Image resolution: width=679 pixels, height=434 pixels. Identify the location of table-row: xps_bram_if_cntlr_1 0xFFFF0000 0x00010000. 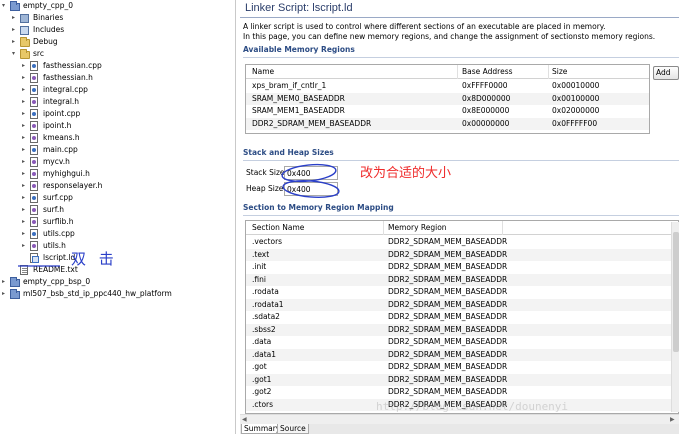
(447, 86).